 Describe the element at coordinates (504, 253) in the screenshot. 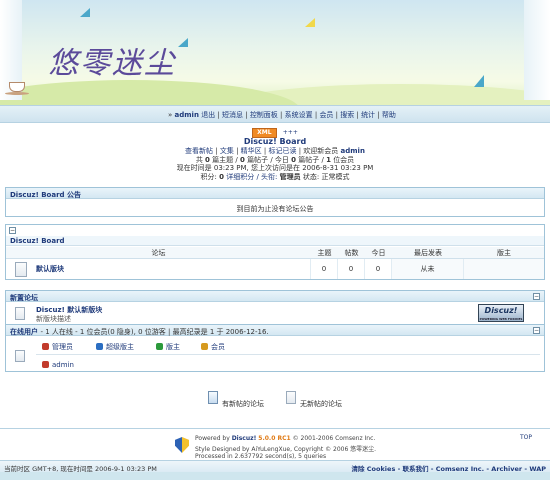

I see `col-moderator: 版主` at that location.